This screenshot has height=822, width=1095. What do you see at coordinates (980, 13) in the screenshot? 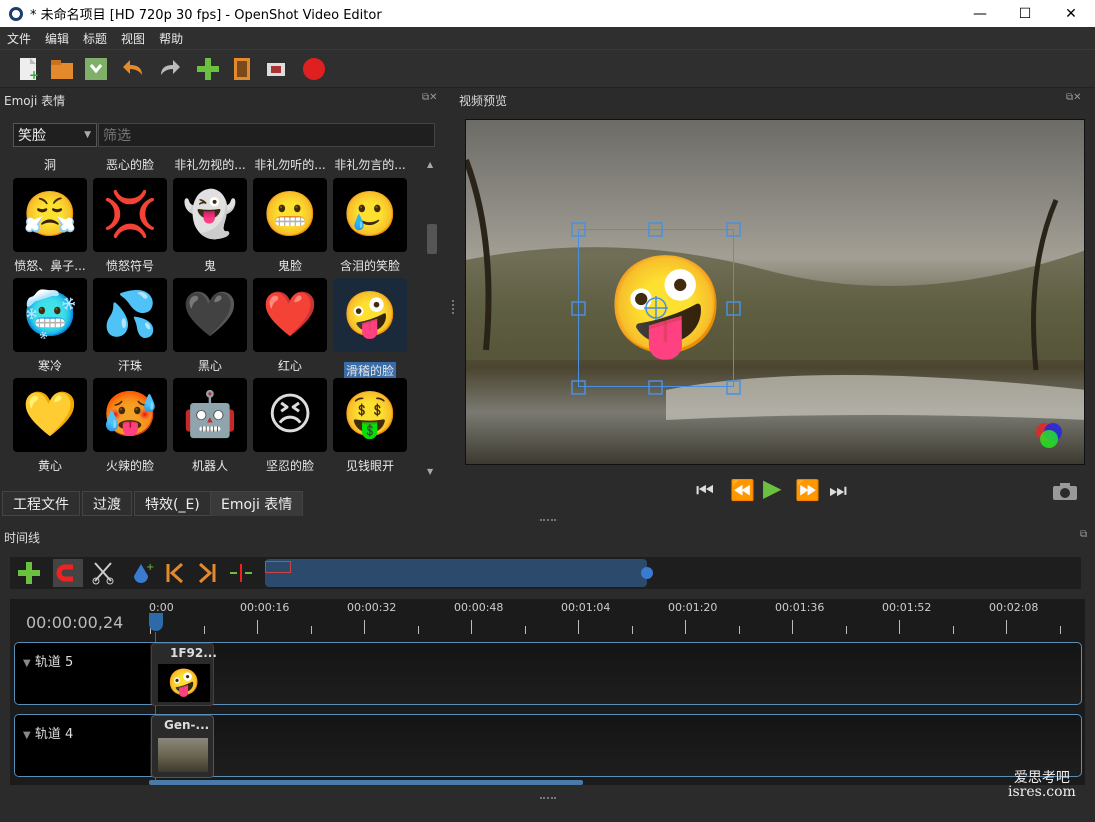
I see `minimize-button: —` at bounding box center [980, 13].